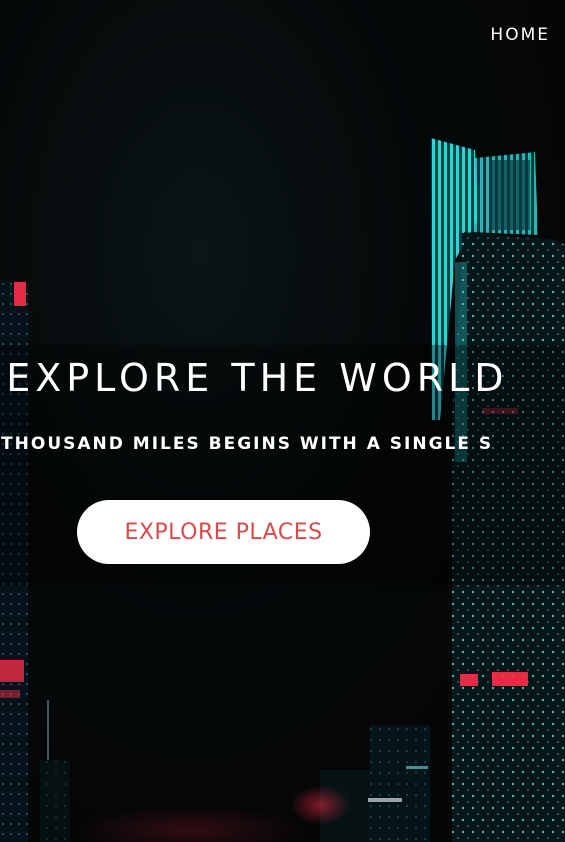 This screenshot has height=842, width=565. I want to click on explore-places-button: EXPLORE PLACES, so click(223, 532).